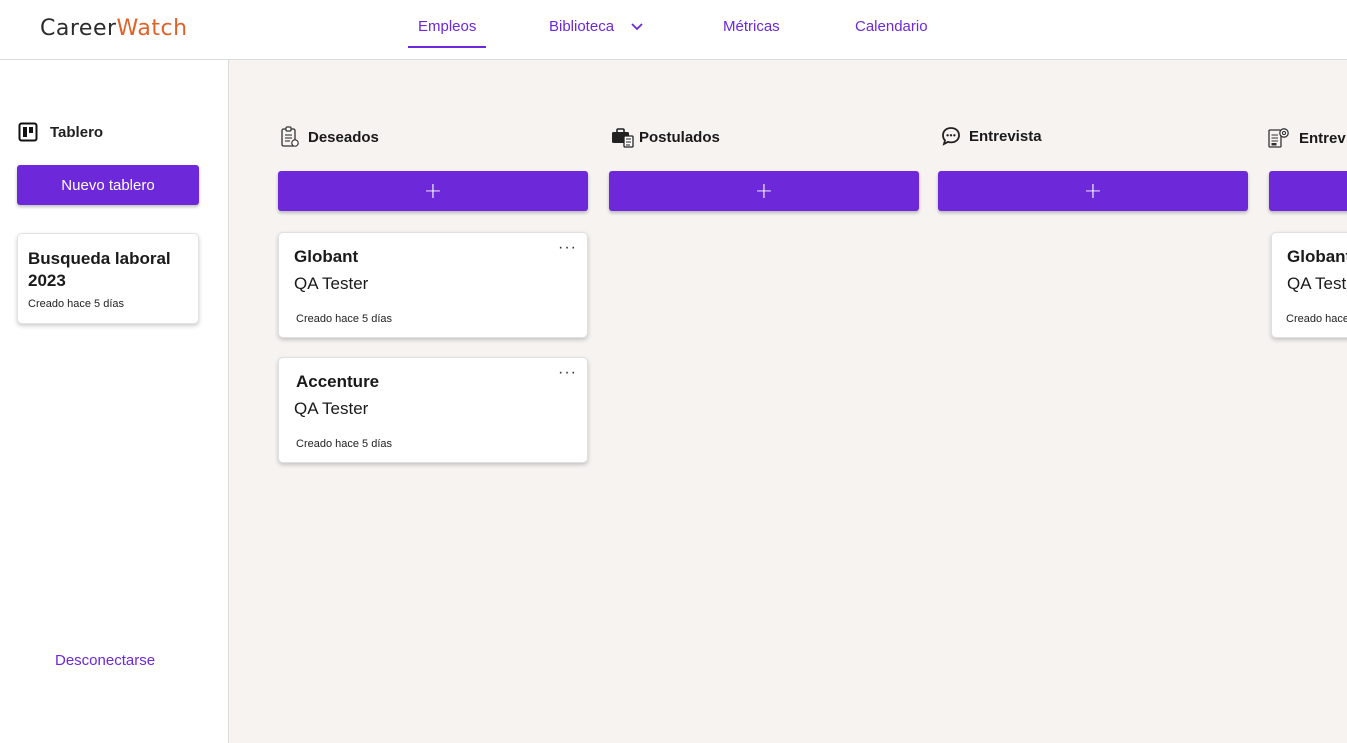 Image resolution: width=1347 pixels, height=743 pixels. What do you see at coordinates (1278, 138) in the screenshot?
I see `settings-document-icon` at bounding box center [1278, 138].